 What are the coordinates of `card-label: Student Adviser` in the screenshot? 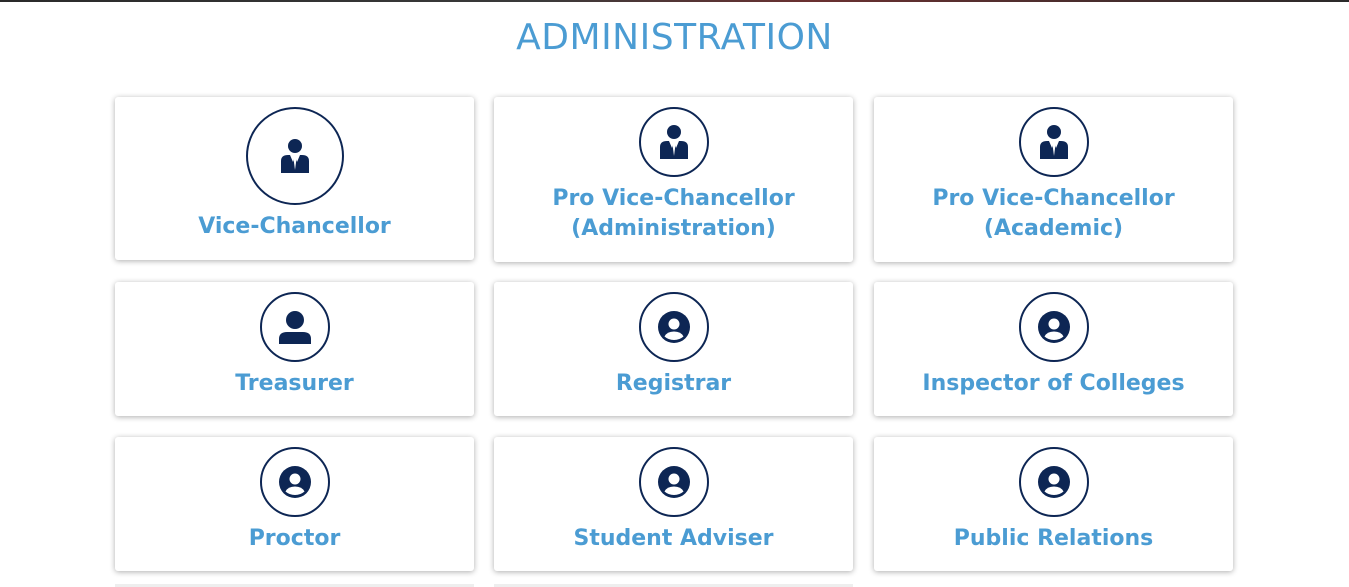 It's located at (673, 538).